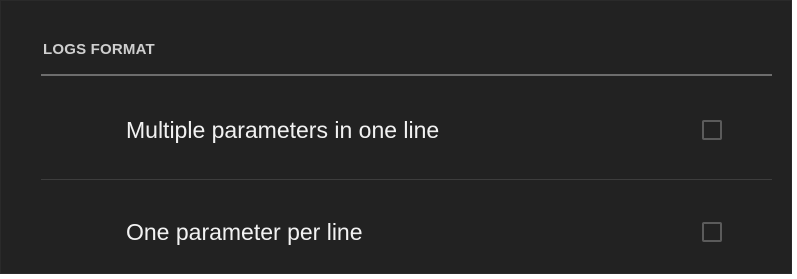 The height and width of the screenshot is (279, 797). Describe the element at coordinates (99, 49) in the screenshot. I see `section-header-logs-format: LOGS FORMAT` at that location.